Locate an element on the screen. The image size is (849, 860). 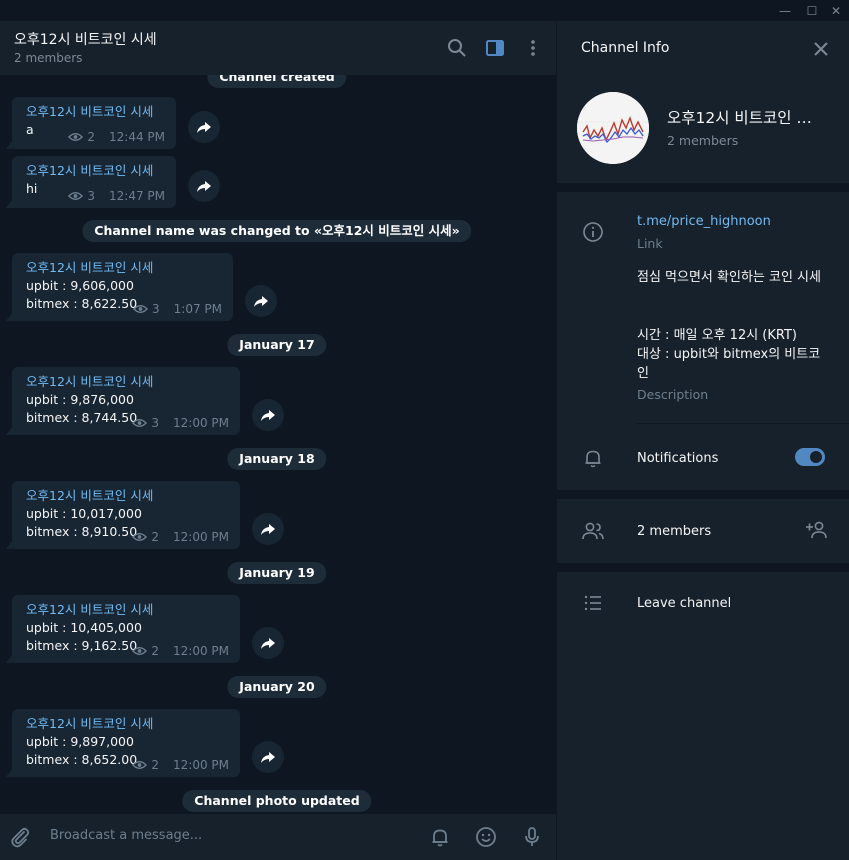
users-icon is located at coordinates (593, 531).